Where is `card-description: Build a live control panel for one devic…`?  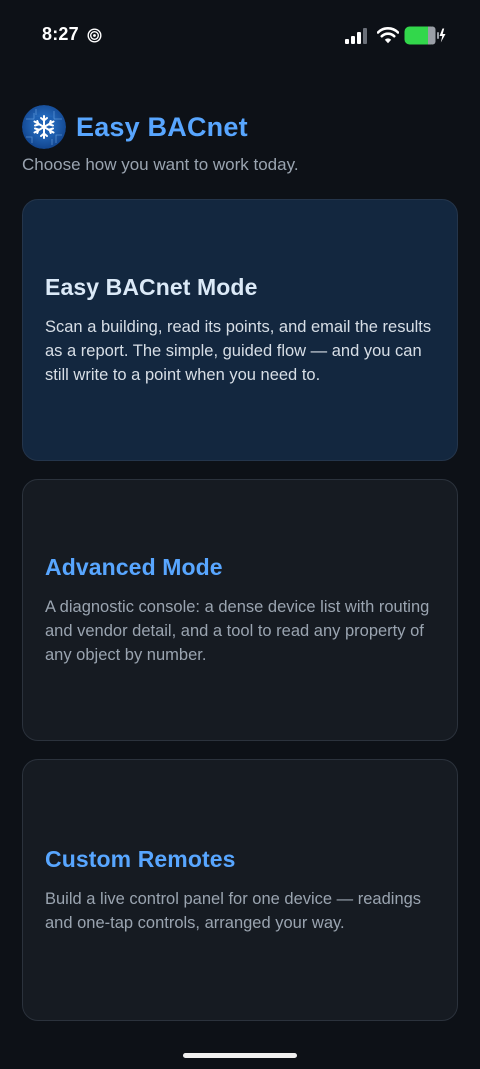 card-description: Build a live control panel for one devic… is located at coordinates (233, 910).